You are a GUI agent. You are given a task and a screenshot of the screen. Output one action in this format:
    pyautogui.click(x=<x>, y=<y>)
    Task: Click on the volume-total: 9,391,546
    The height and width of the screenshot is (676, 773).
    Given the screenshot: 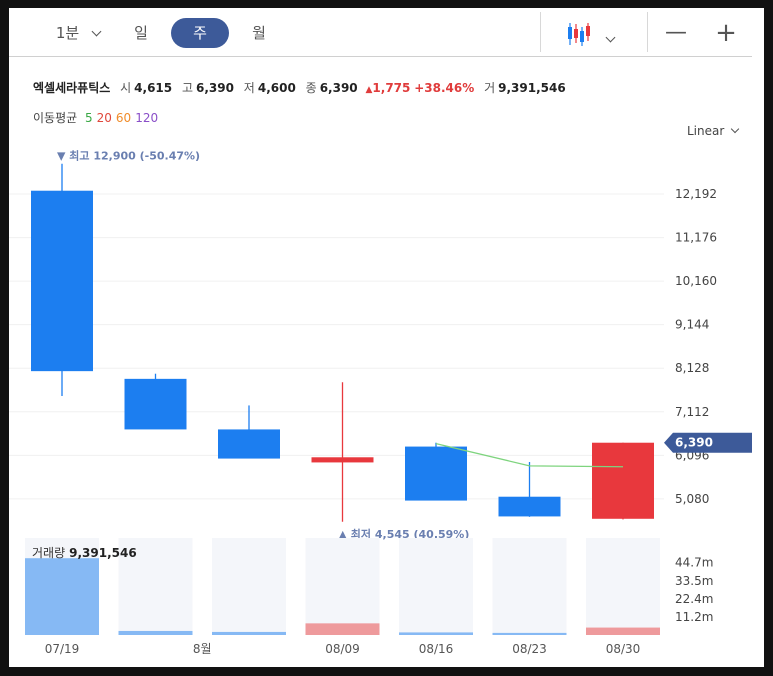 What is the action you would take?
    pyautogui.click(x=103, y=553)
    